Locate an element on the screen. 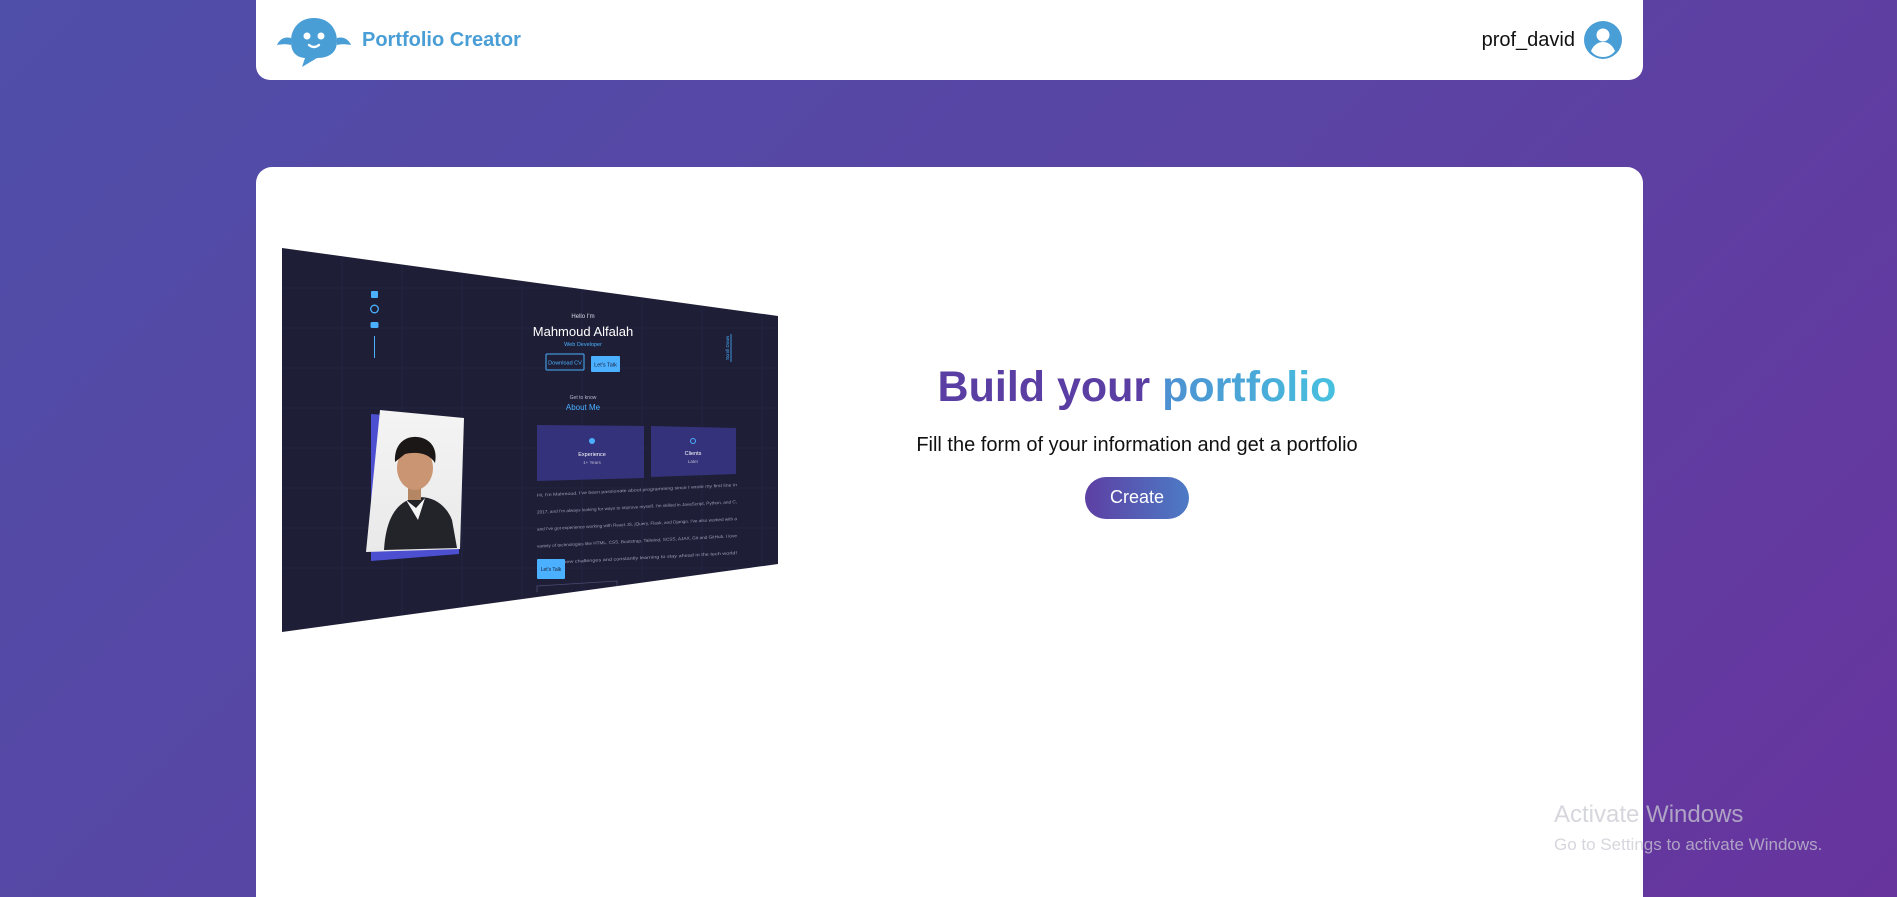  preview-get-to-know: Get to know is located at coordinates (583, 398).